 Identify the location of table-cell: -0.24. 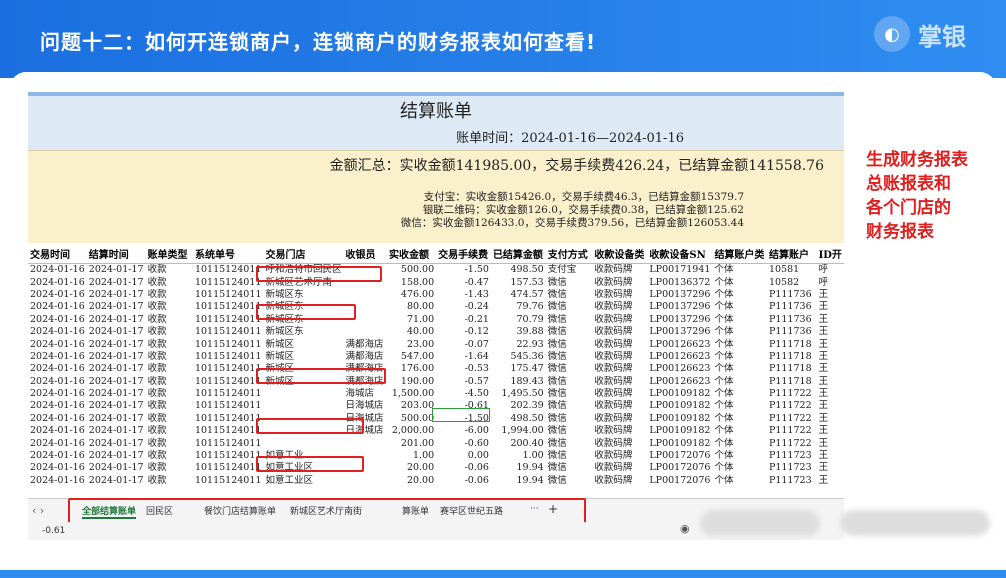
(463, 307).